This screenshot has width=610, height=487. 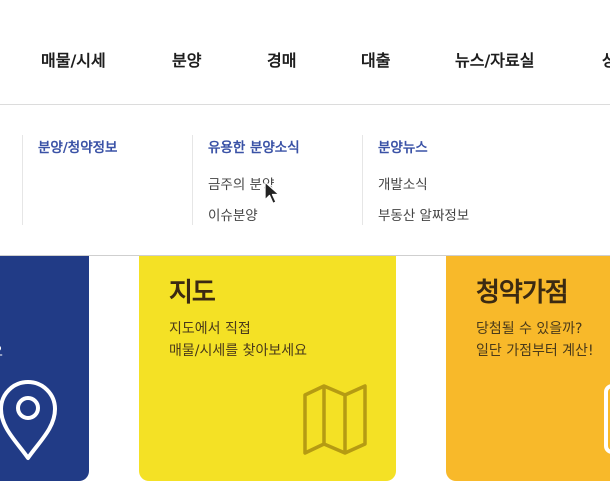 I want to click on nav-item-listings: 매물/시세, so click(x=73, y=61).